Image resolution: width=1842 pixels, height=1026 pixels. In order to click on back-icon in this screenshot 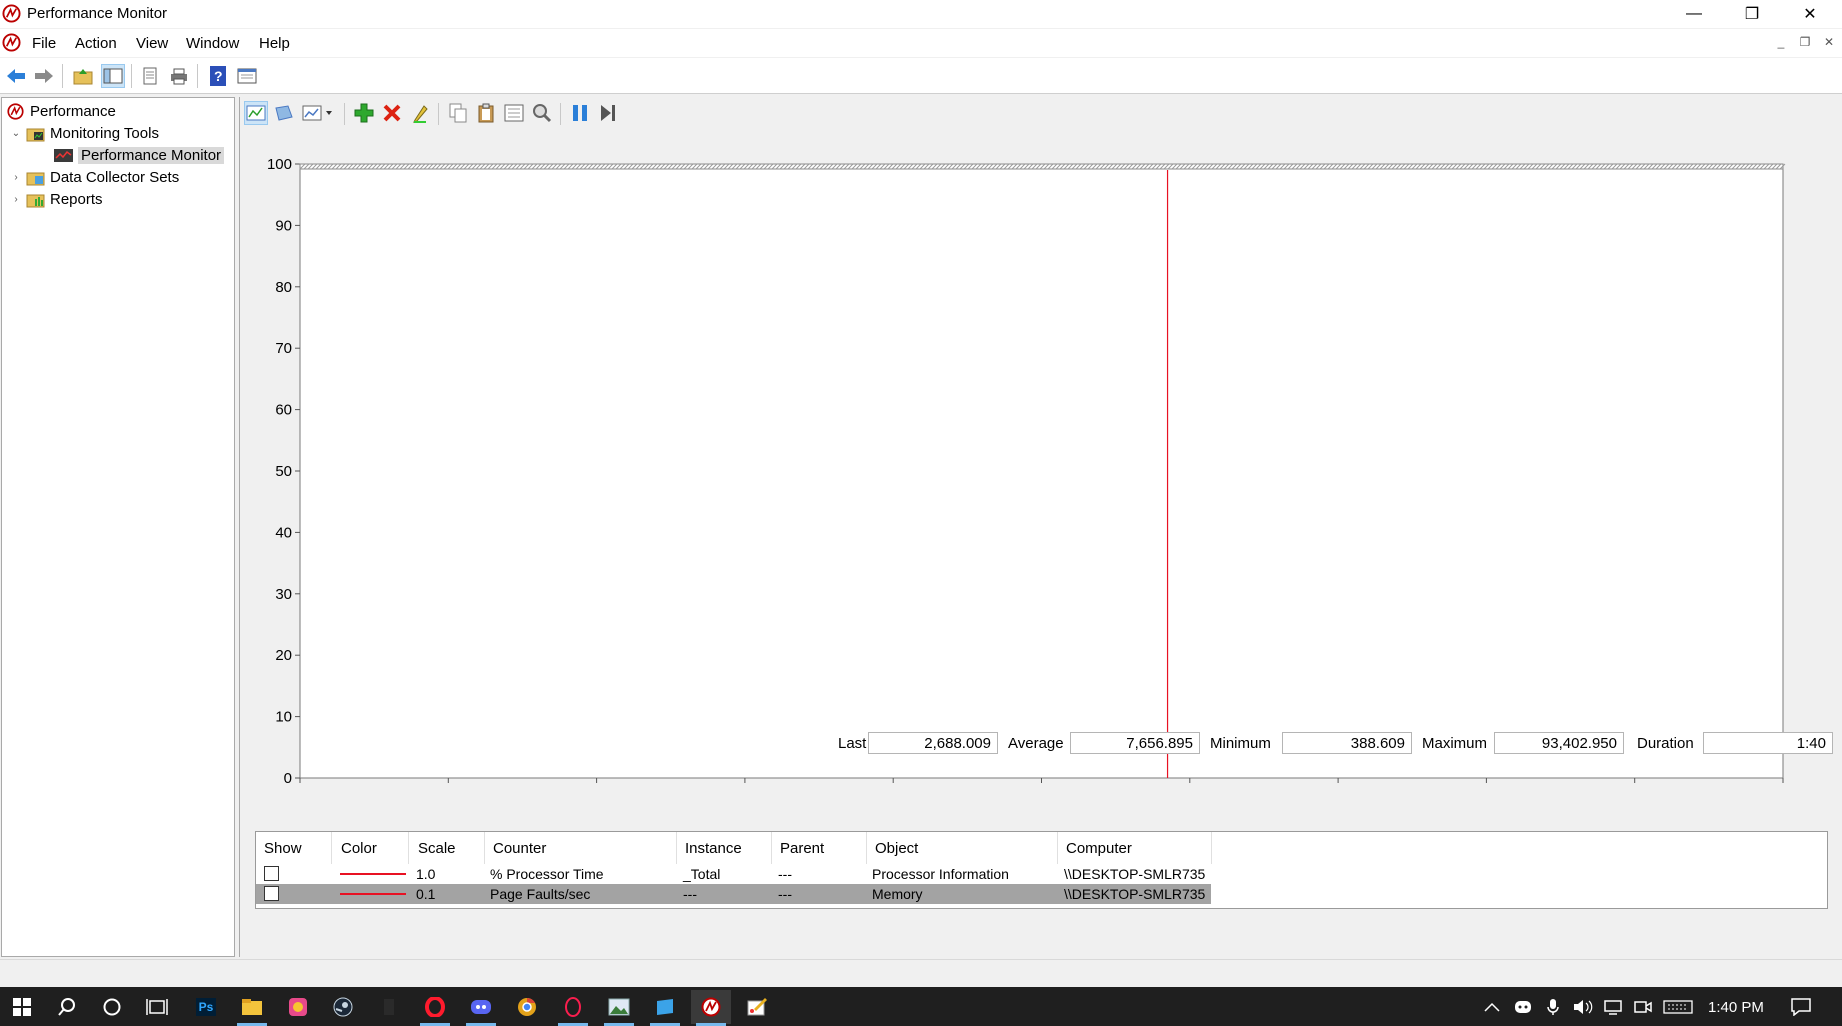, I will do `click(16, 76)`.